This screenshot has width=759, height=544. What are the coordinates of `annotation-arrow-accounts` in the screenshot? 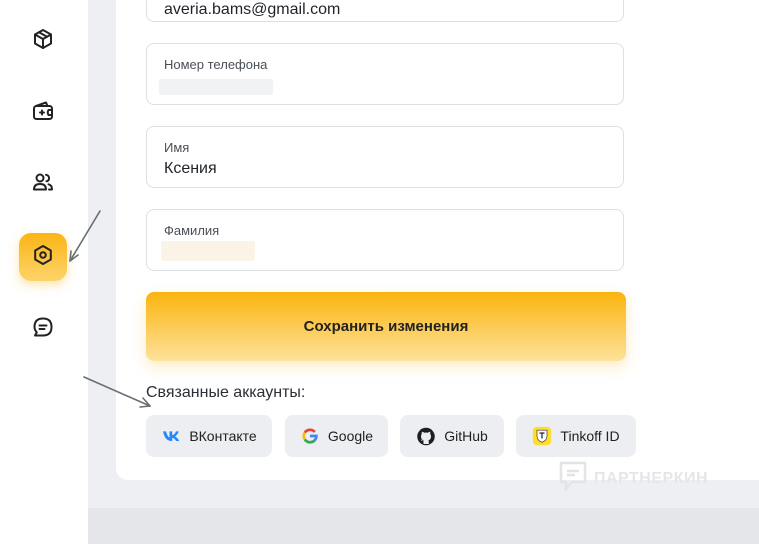 It's located at (117, 391).